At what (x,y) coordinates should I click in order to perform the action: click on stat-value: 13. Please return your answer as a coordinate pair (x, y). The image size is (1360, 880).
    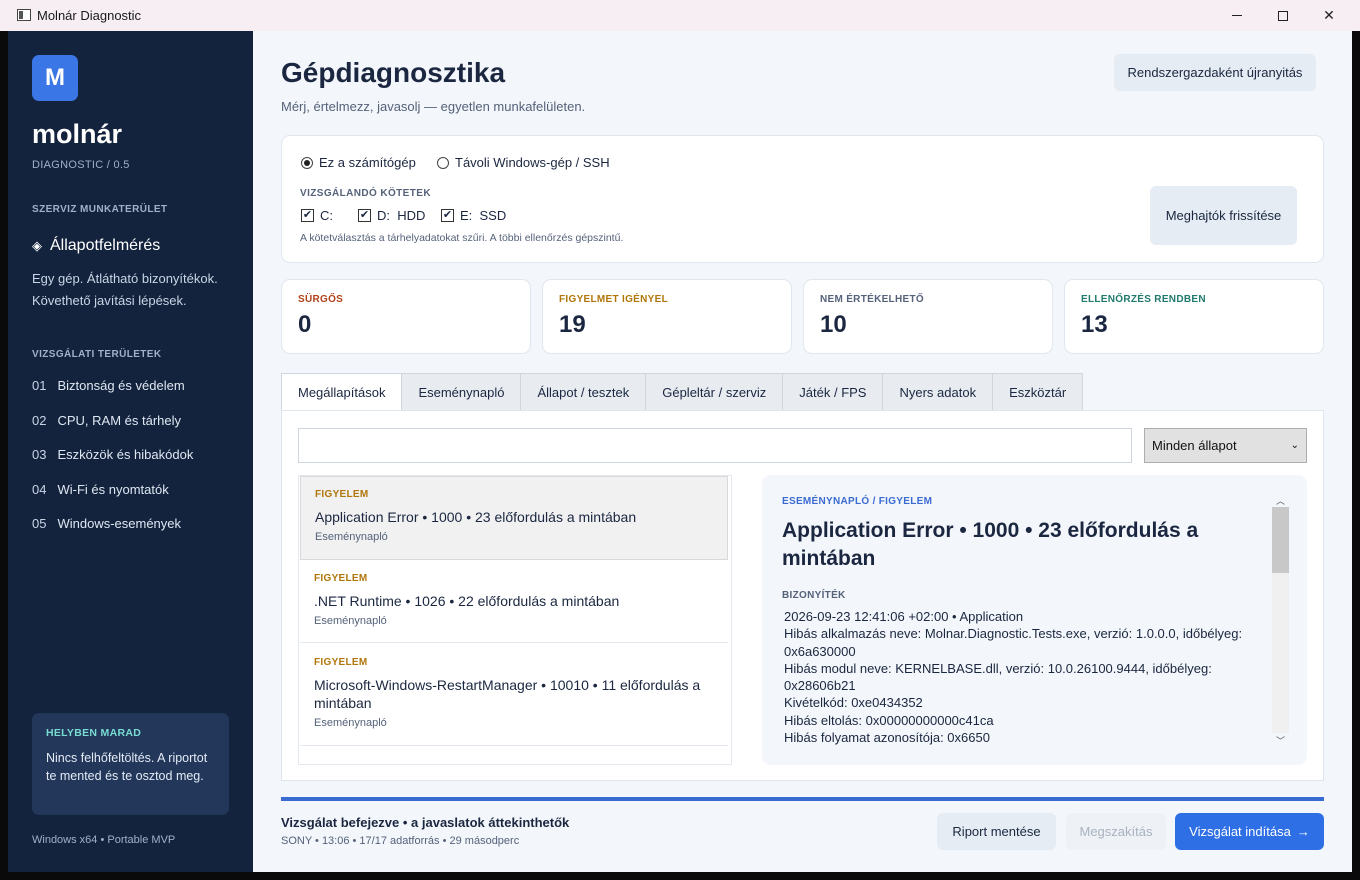
    Looking at the image, I should click on (1094, 324).